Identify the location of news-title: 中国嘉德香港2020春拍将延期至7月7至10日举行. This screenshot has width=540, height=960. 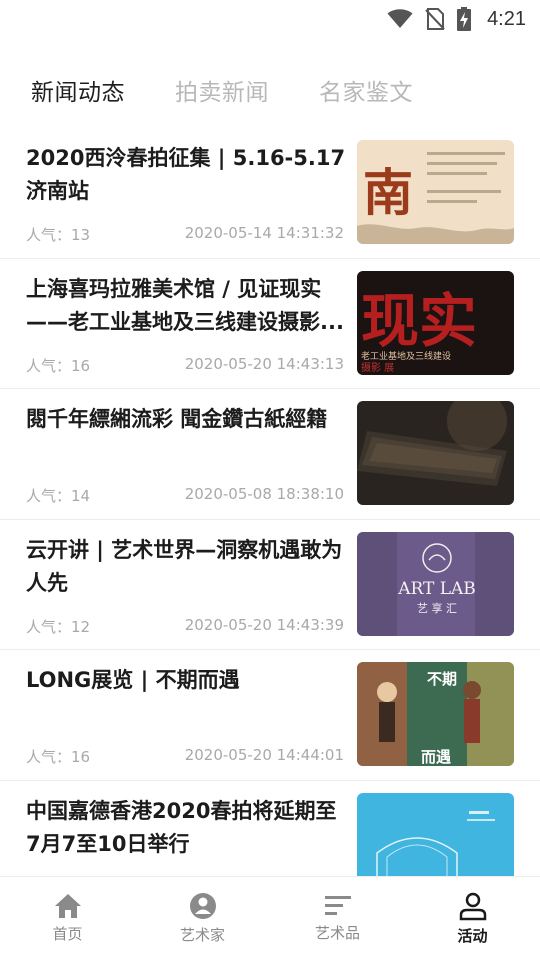
(181, 827).